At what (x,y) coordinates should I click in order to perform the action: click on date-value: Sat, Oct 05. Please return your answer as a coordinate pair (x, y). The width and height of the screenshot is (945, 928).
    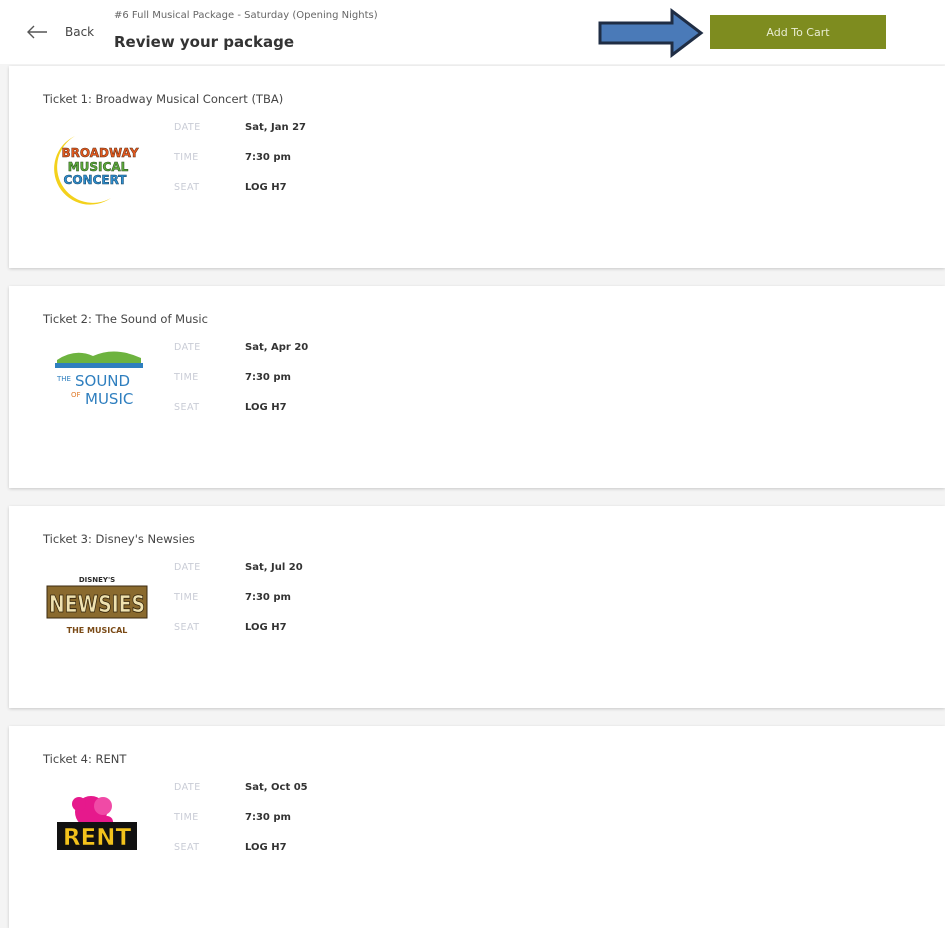
    Looking at the image, I should click on (276, 787).